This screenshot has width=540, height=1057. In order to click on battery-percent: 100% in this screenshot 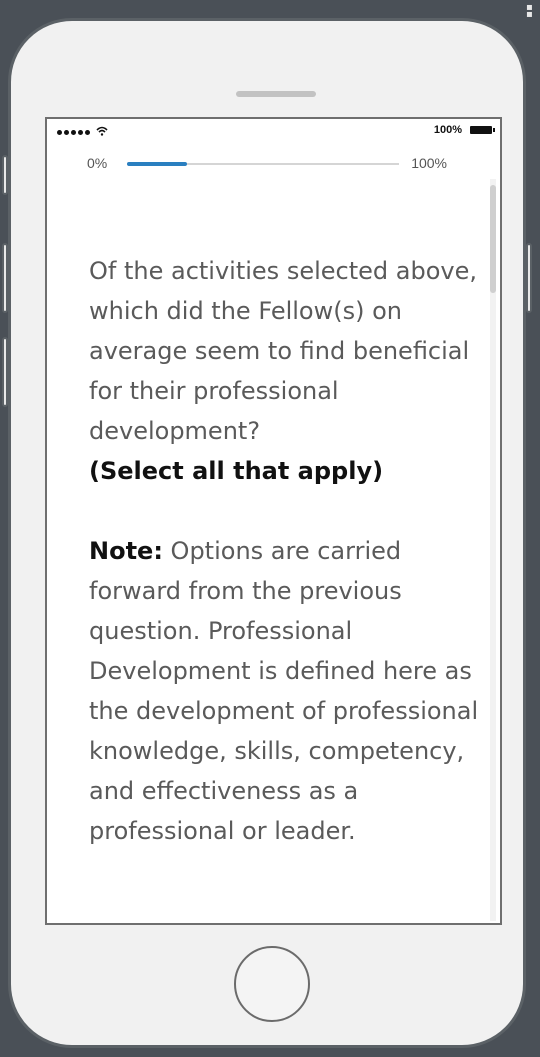, I will do `click(447, 130)`.